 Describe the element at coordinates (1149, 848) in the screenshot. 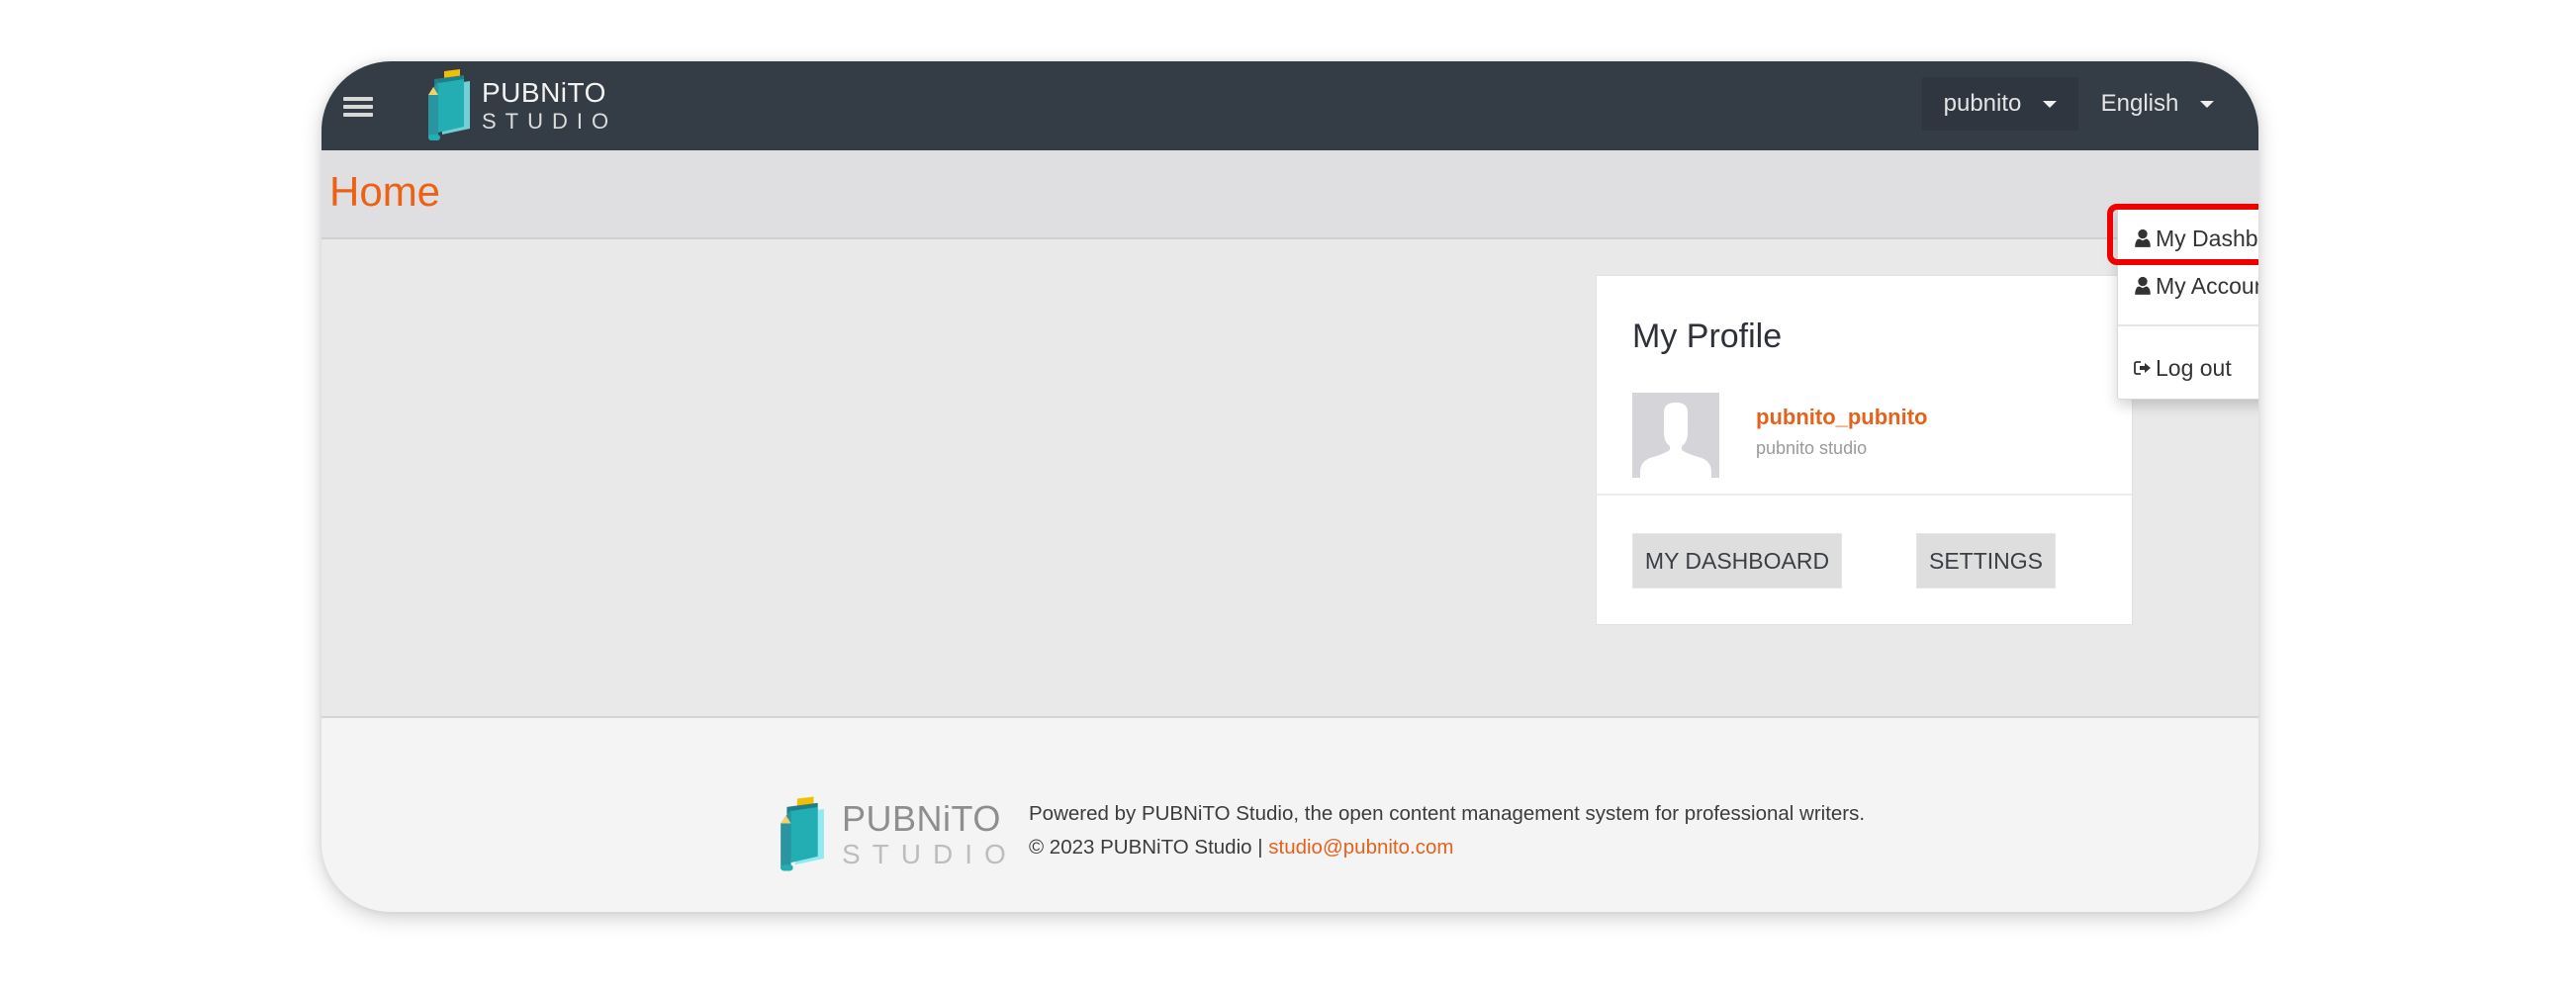

I see `copyright-text: © 2023 PUBNiTO Studio |` at that location.